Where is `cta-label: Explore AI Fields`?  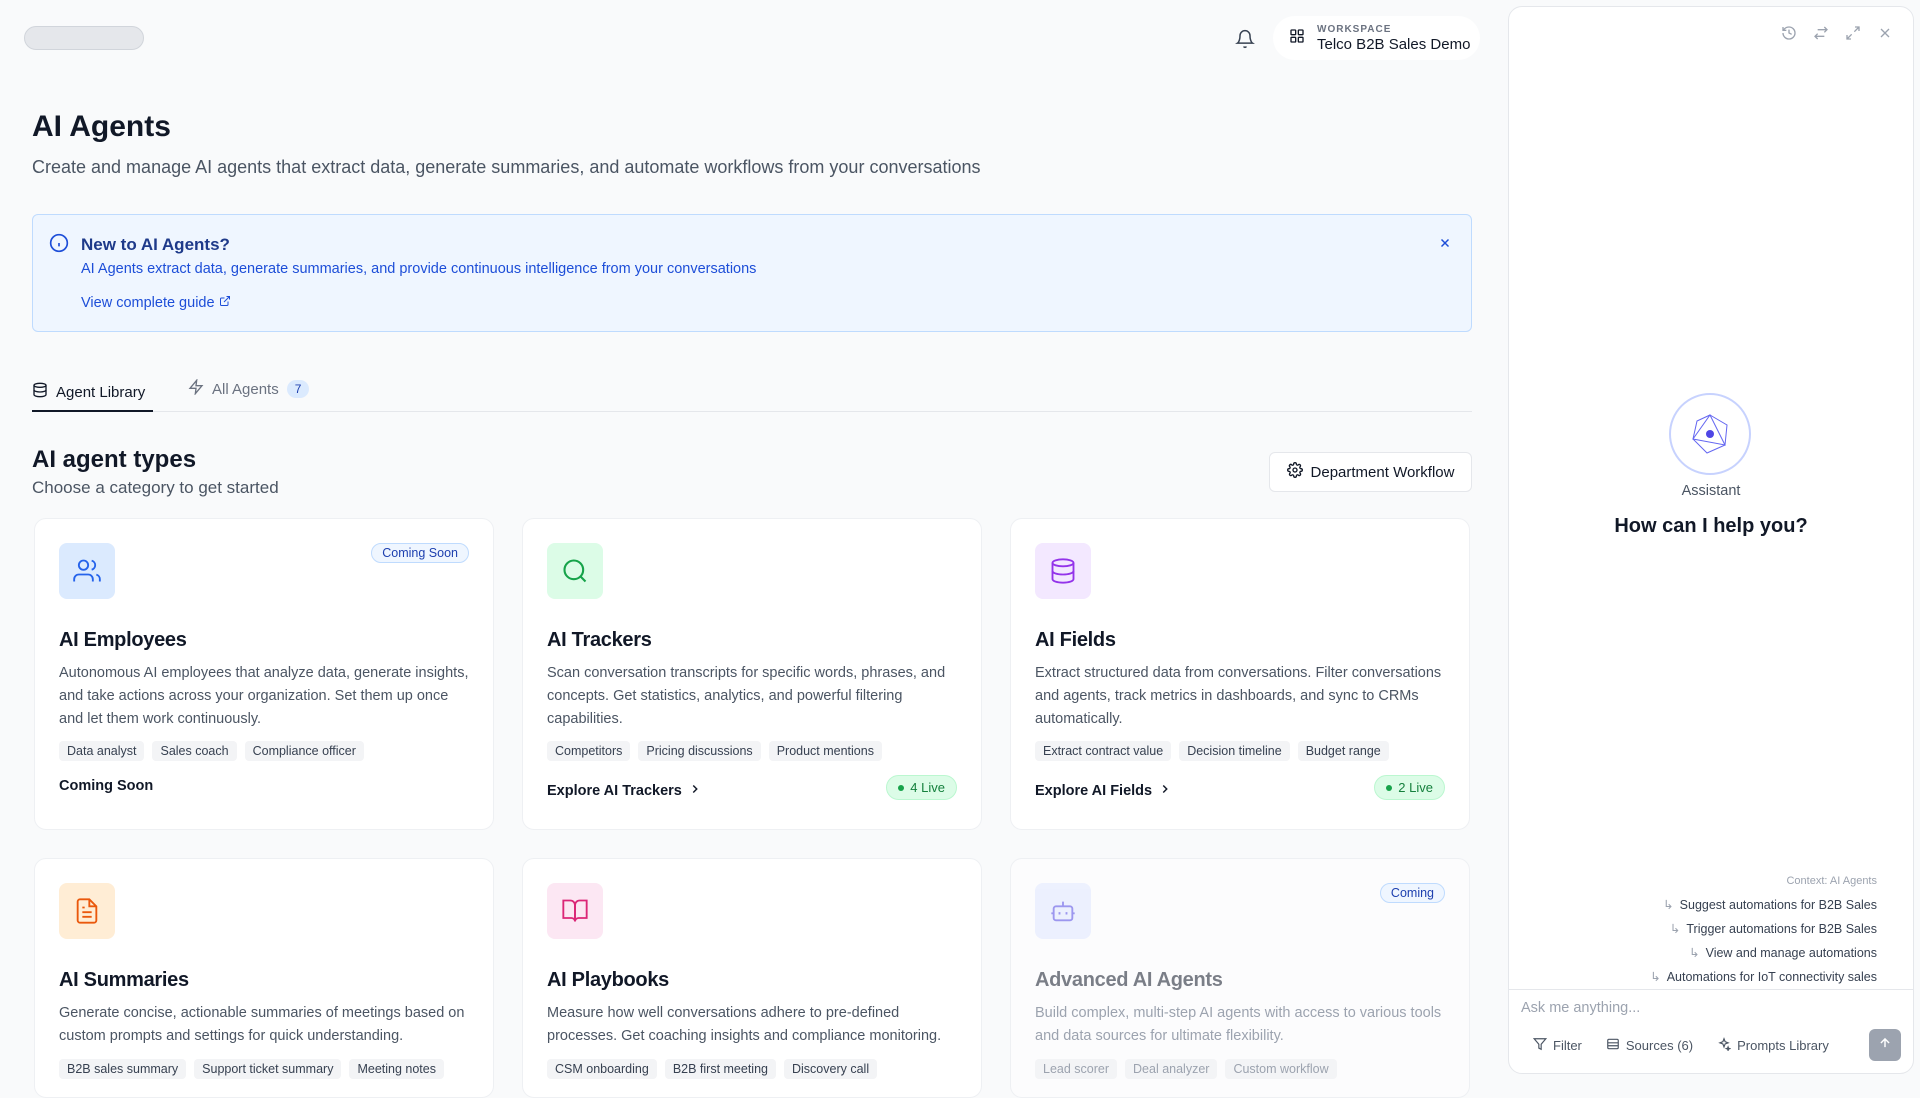
cta-label: Explore AI Fields is located at coordinates (1094, 791).